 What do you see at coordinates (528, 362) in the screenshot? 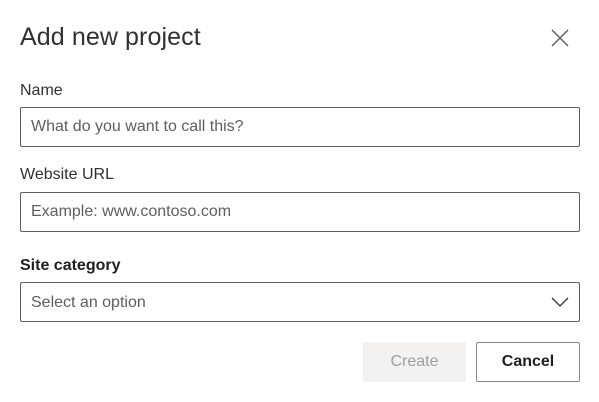
I see `cancel-button: Cancel` at bounding box center [528, 362].